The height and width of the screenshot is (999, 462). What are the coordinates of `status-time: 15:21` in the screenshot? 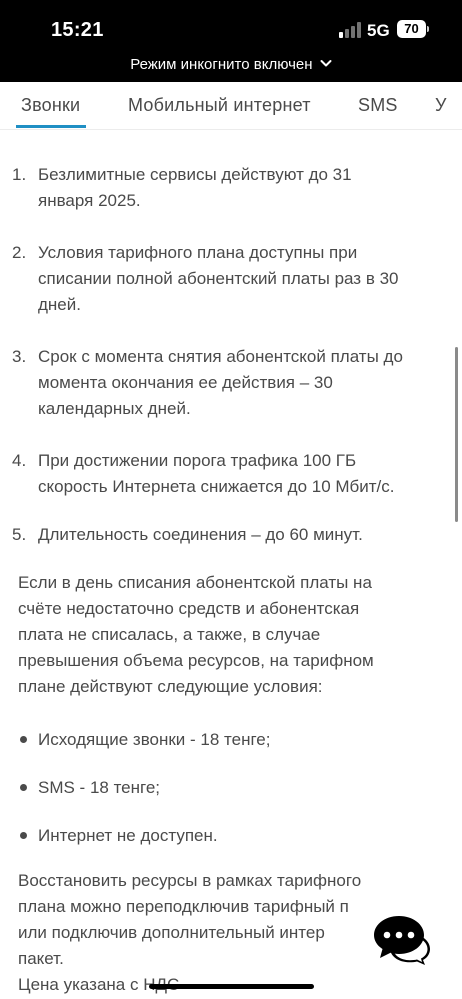 It's located at (77, 30).